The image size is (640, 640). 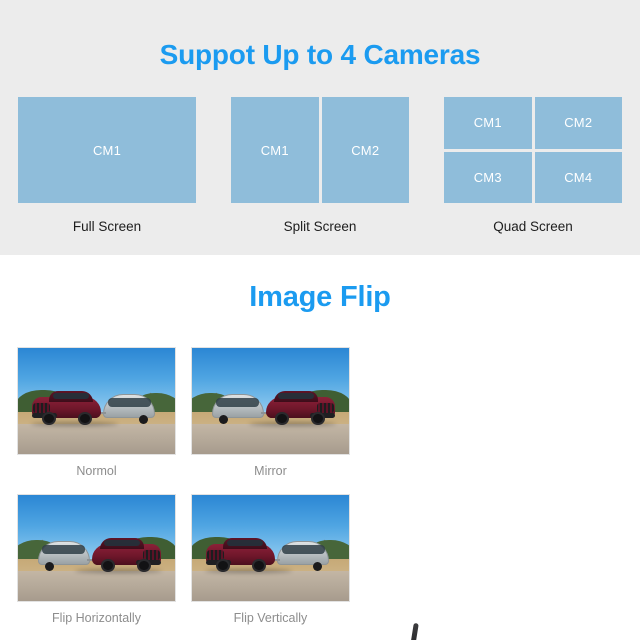 I want to click on flip-caption: Flip Horizontally, so click(x=96, y=618).